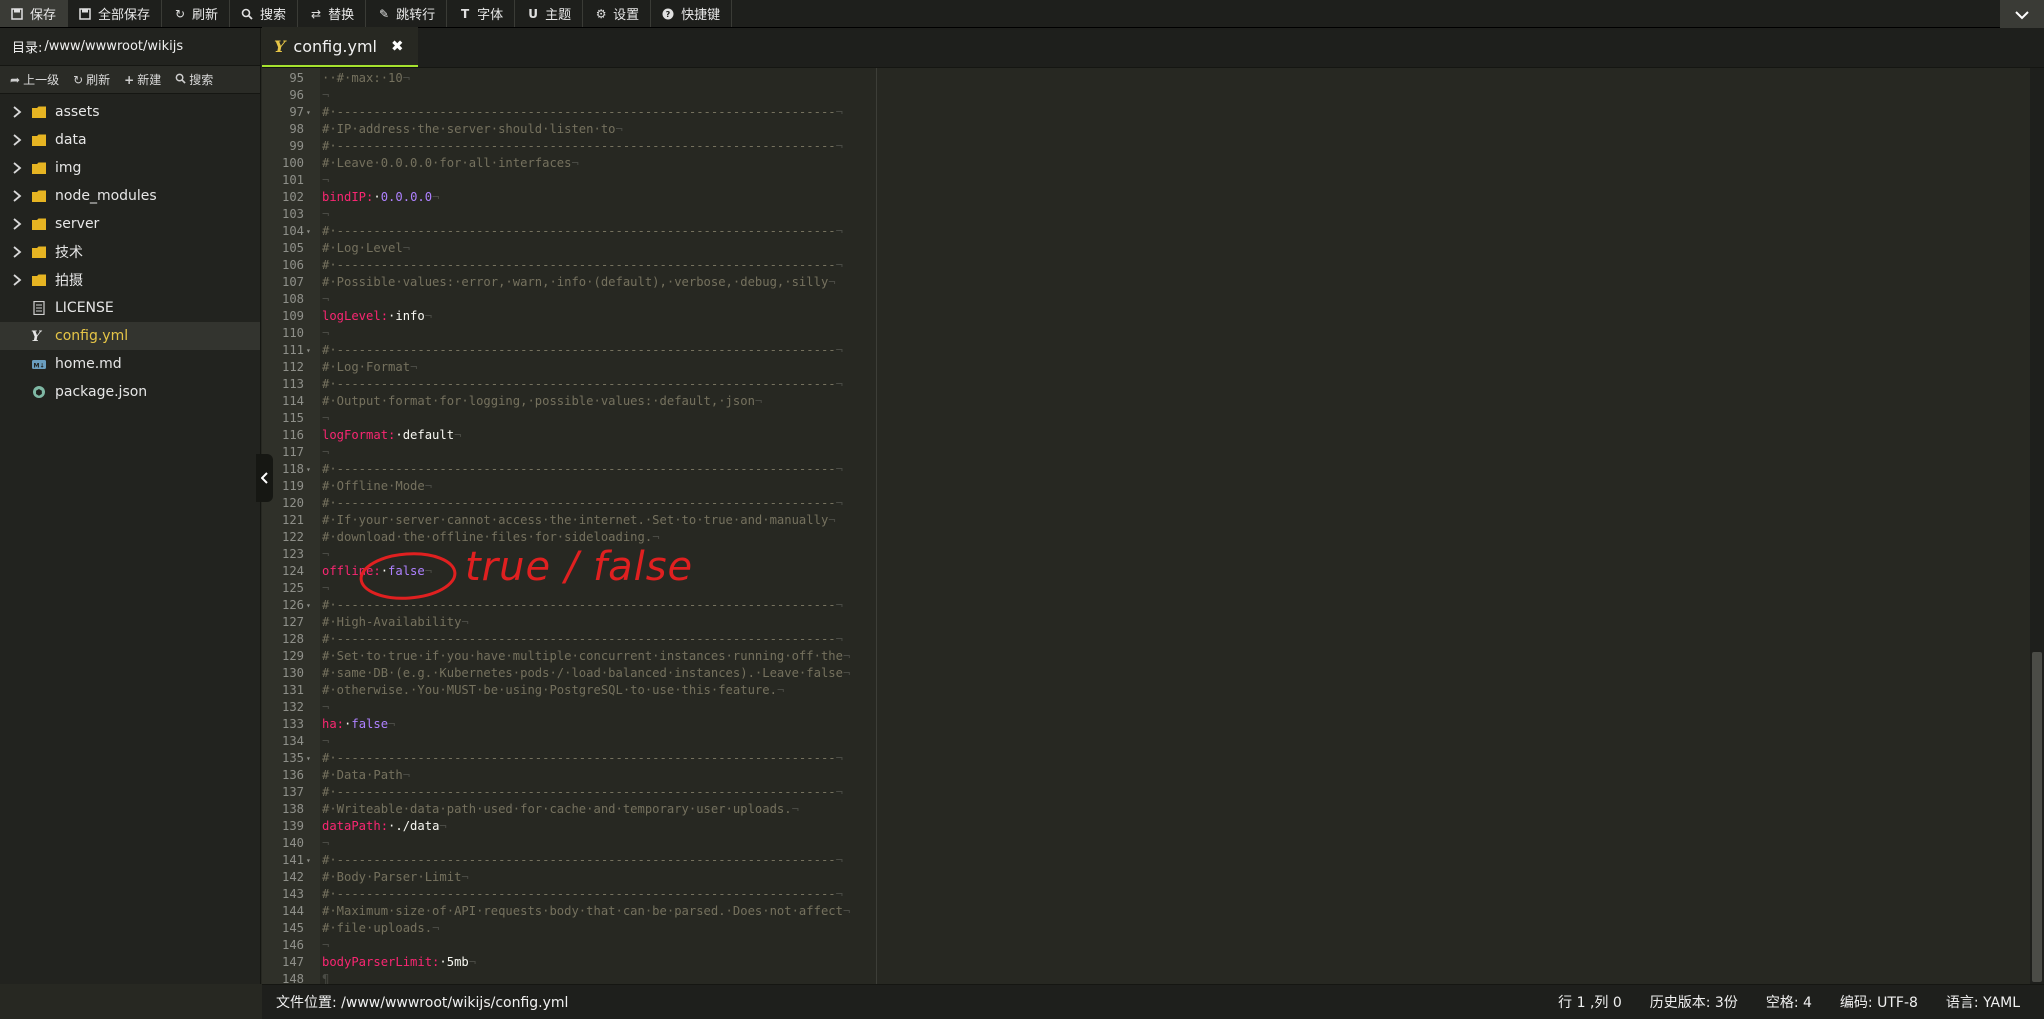 Image resolution: width=2044 pixels, height=1019 pixels. What do you see at coordinates (1146, 248) in the screenshot?
I see `code-line: 105 #·Log·Level¬` at bounding box center [1146, 248].